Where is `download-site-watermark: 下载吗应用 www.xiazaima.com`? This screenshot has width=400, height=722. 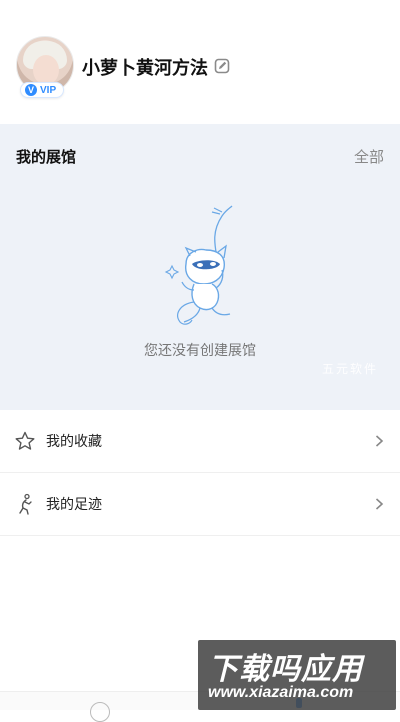 download-site-watermark: 下载吗应用 www.xiazaima.com is located at coordinates (297, 675).